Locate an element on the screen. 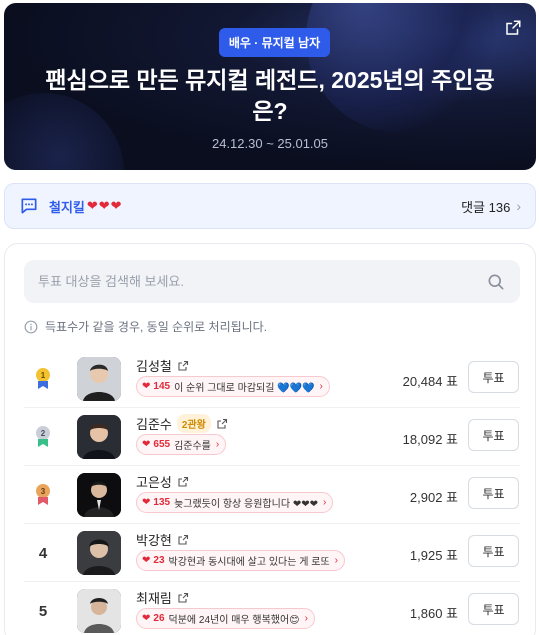 This screenshot has width=539, height=635. chat-bubble-icon is located at coordinates (29, 206).